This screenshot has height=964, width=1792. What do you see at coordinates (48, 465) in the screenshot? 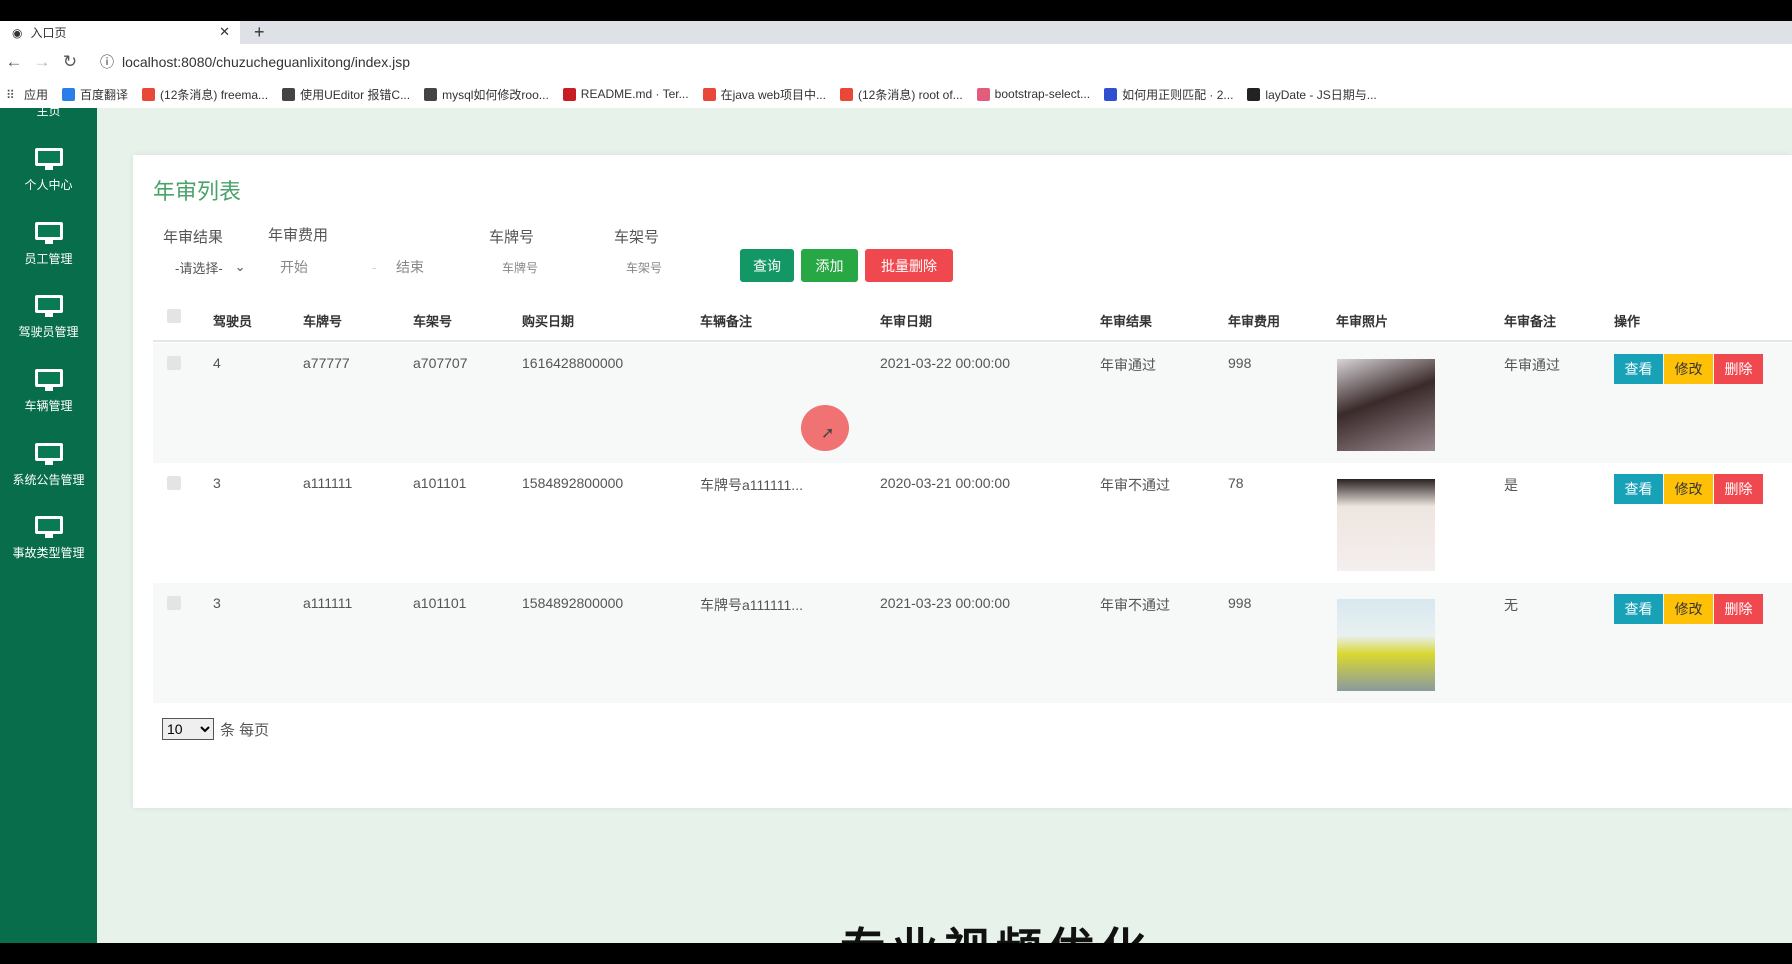
I see `sidebar-item-announcements: 系统公告管理` at bounding box center [48, 465].